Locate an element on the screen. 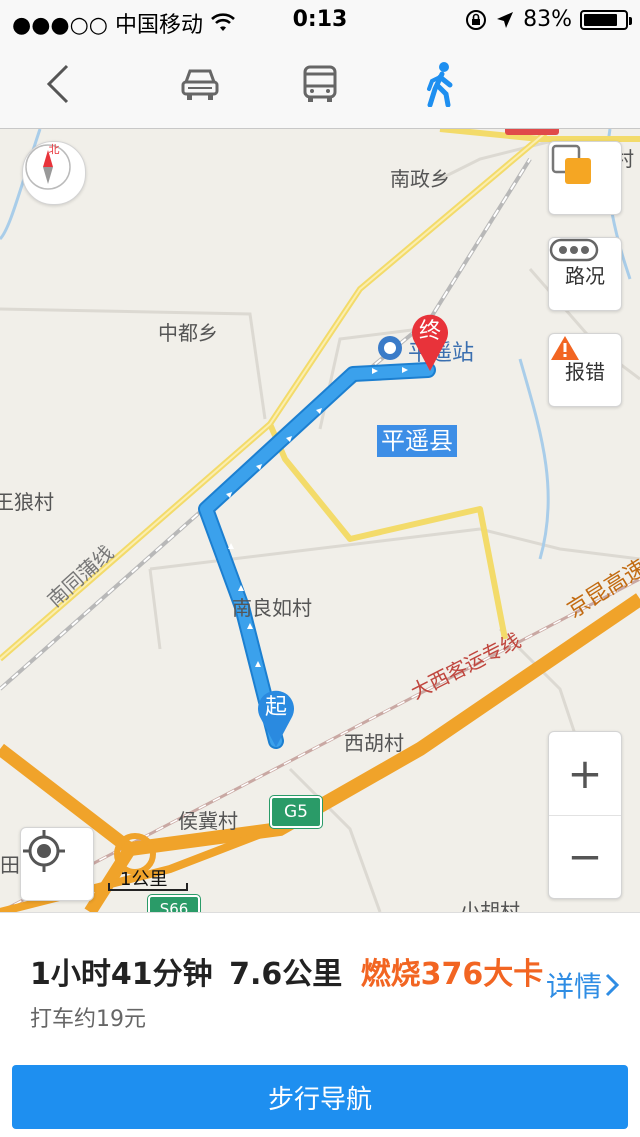 The image size is (640, 1137). zoom-in-button: + is located at coordinates (585, 774).